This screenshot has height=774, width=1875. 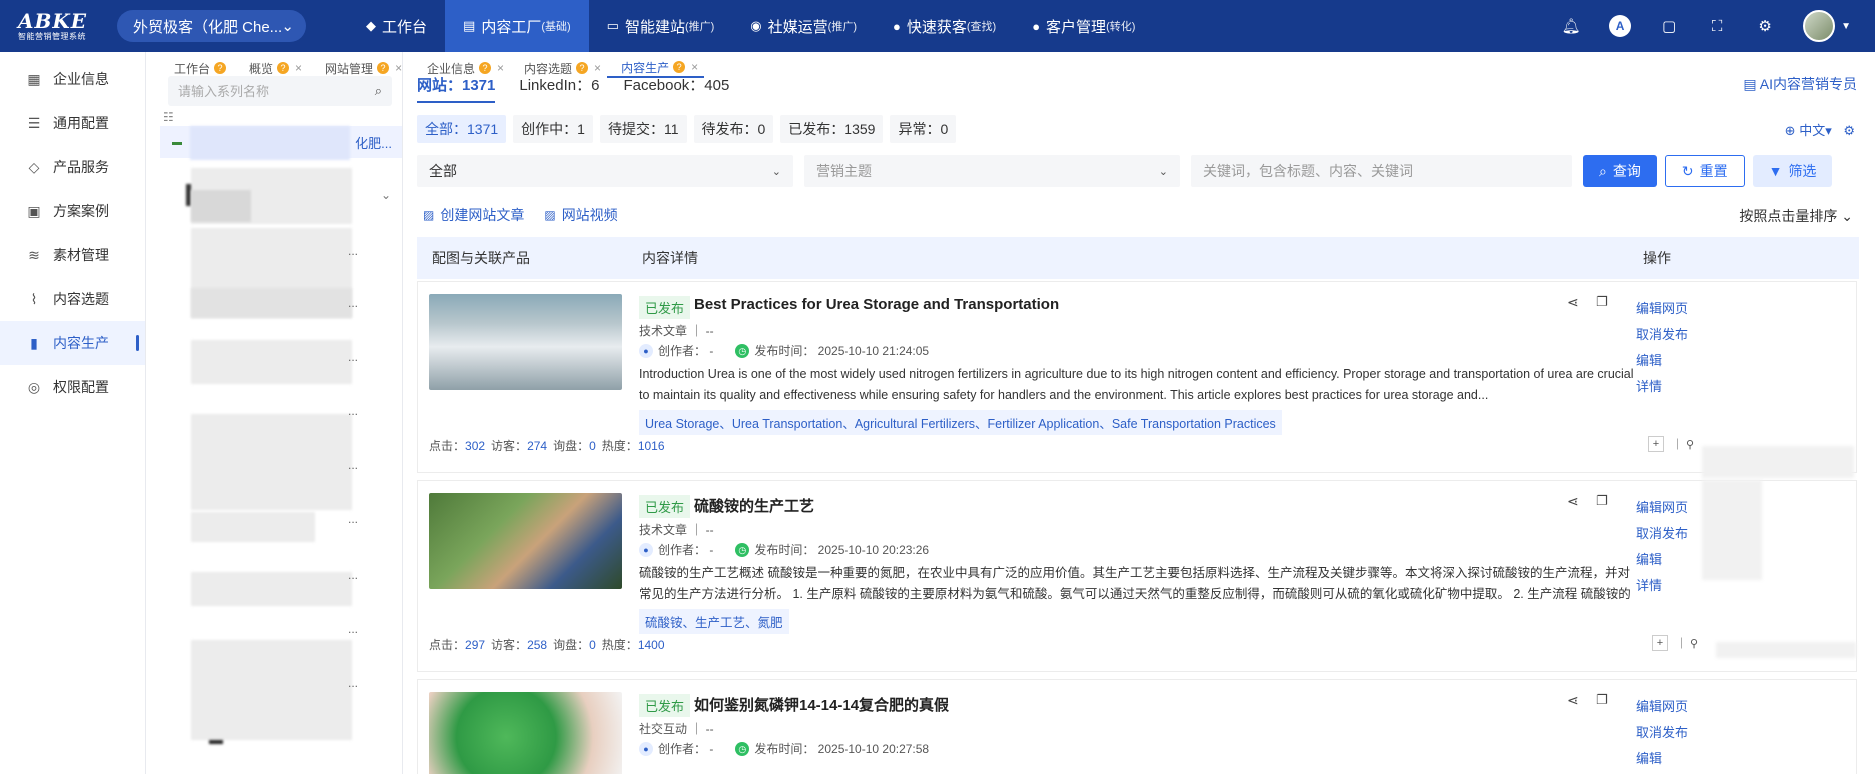 What do you see at coordinates (605, 171) in the screenshot?
I see `category-select: 全部 ⌄` at bounding box center [605, 171].